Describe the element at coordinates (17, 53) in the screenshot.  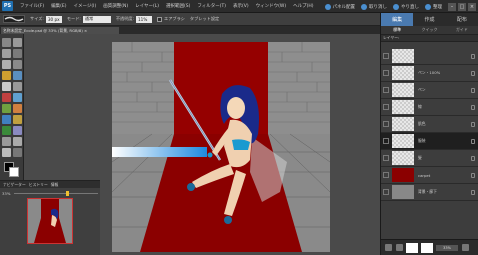
I see `eyedropper-tool-icon` at that location.